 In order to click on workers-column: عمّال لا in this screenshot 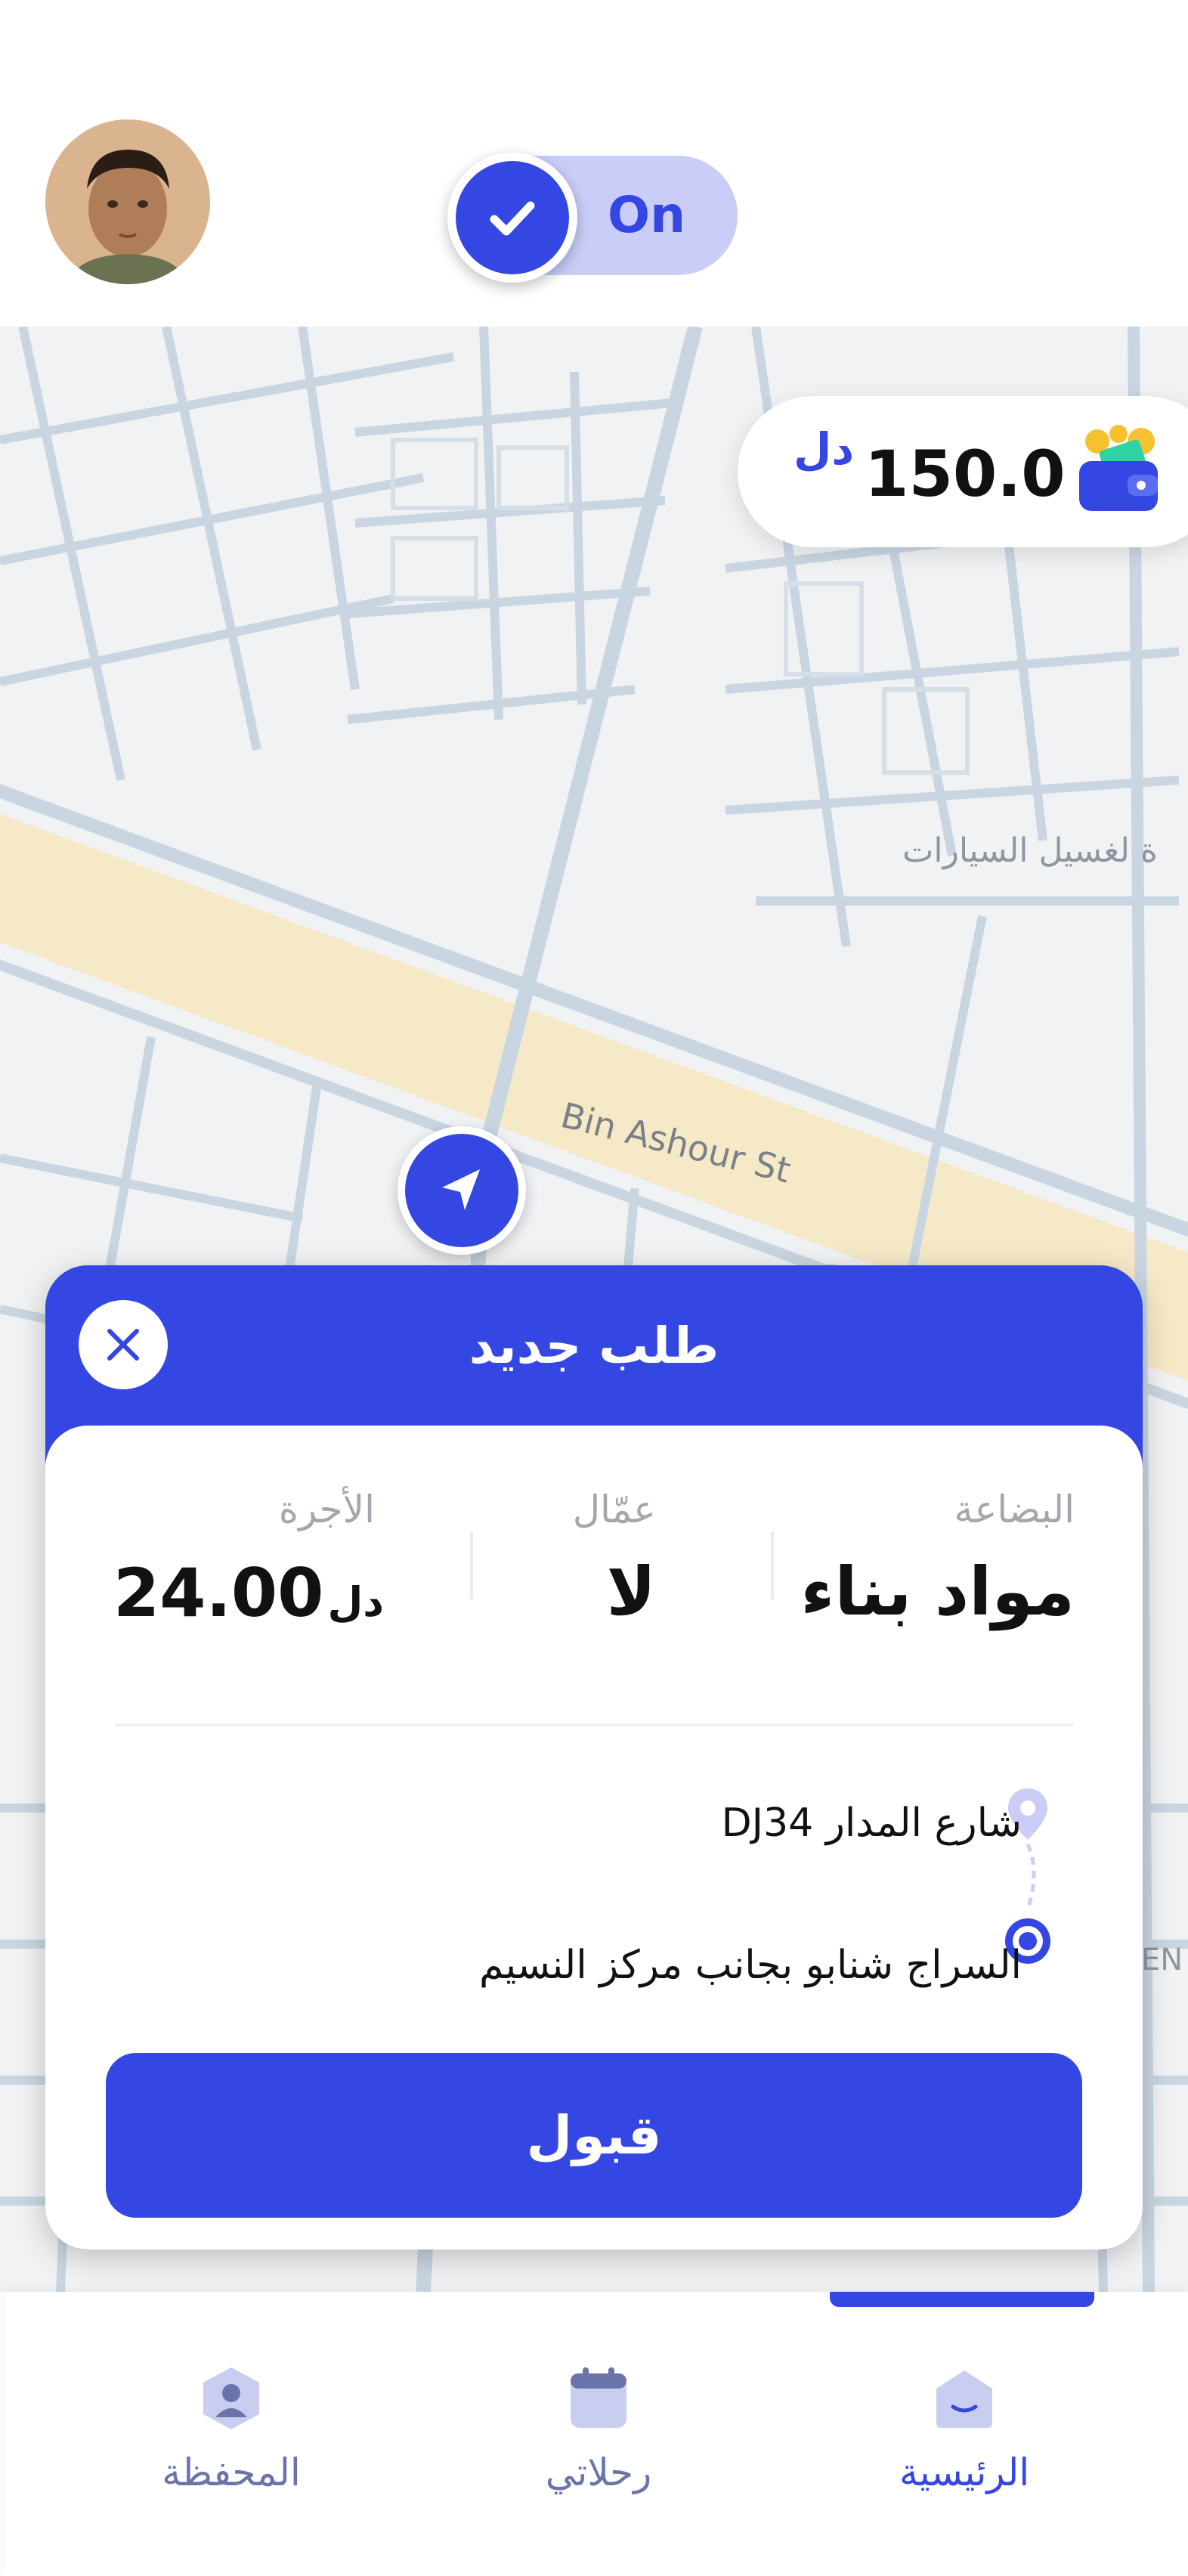, I will do `click(543, 1559)`.